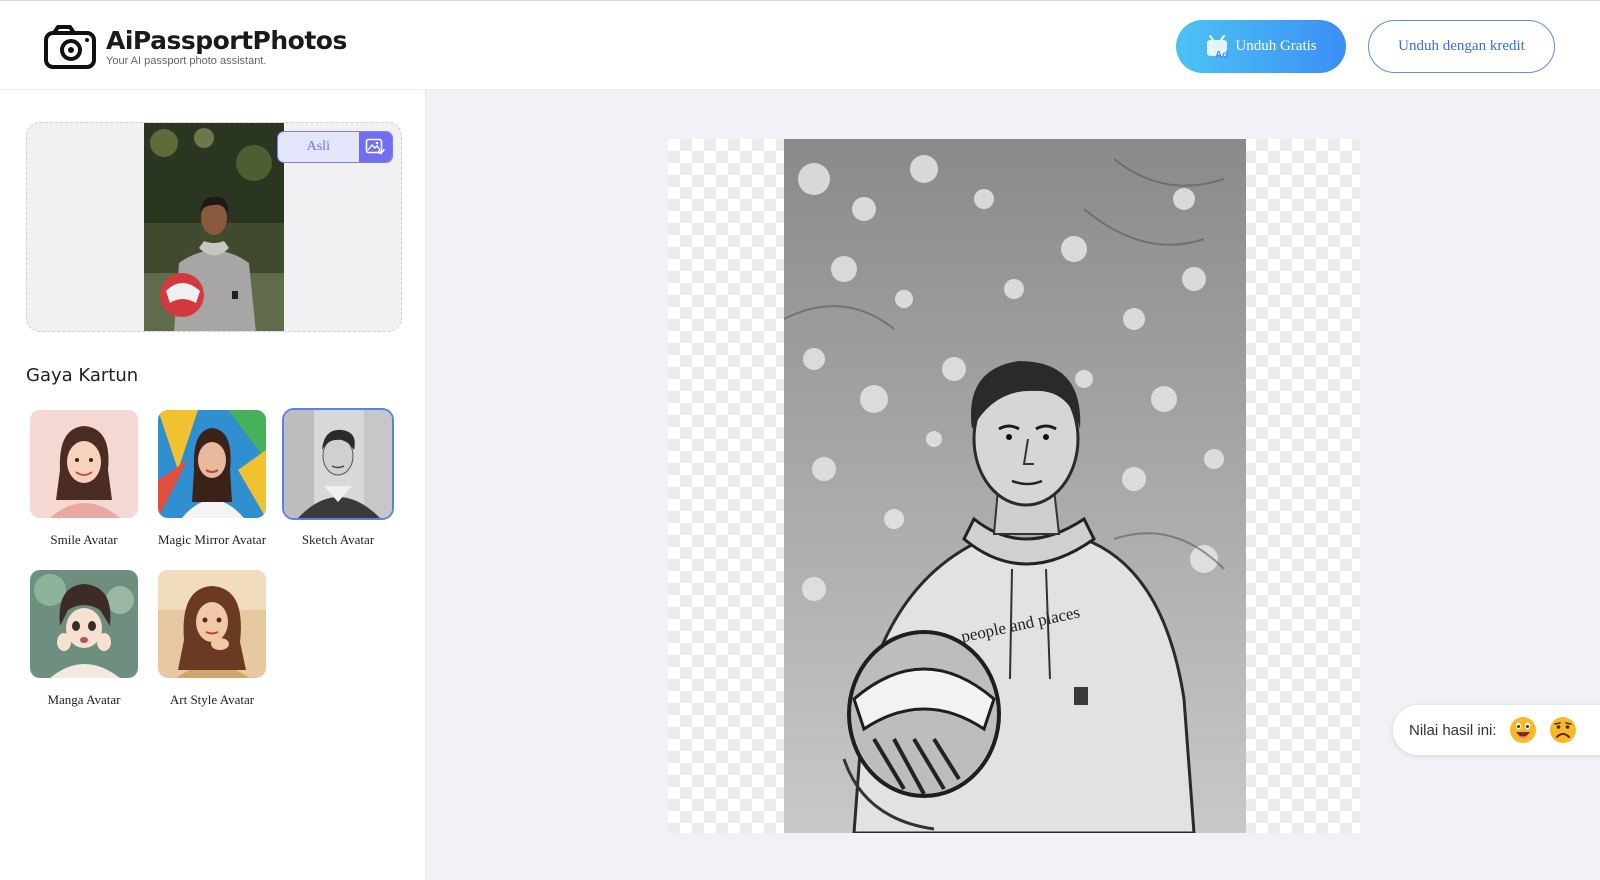 This screenshot has height=880, width=1600. I want to click on style-card-magic-mirror-avatar: Magic Mirror Avatar, so click(212, 478).